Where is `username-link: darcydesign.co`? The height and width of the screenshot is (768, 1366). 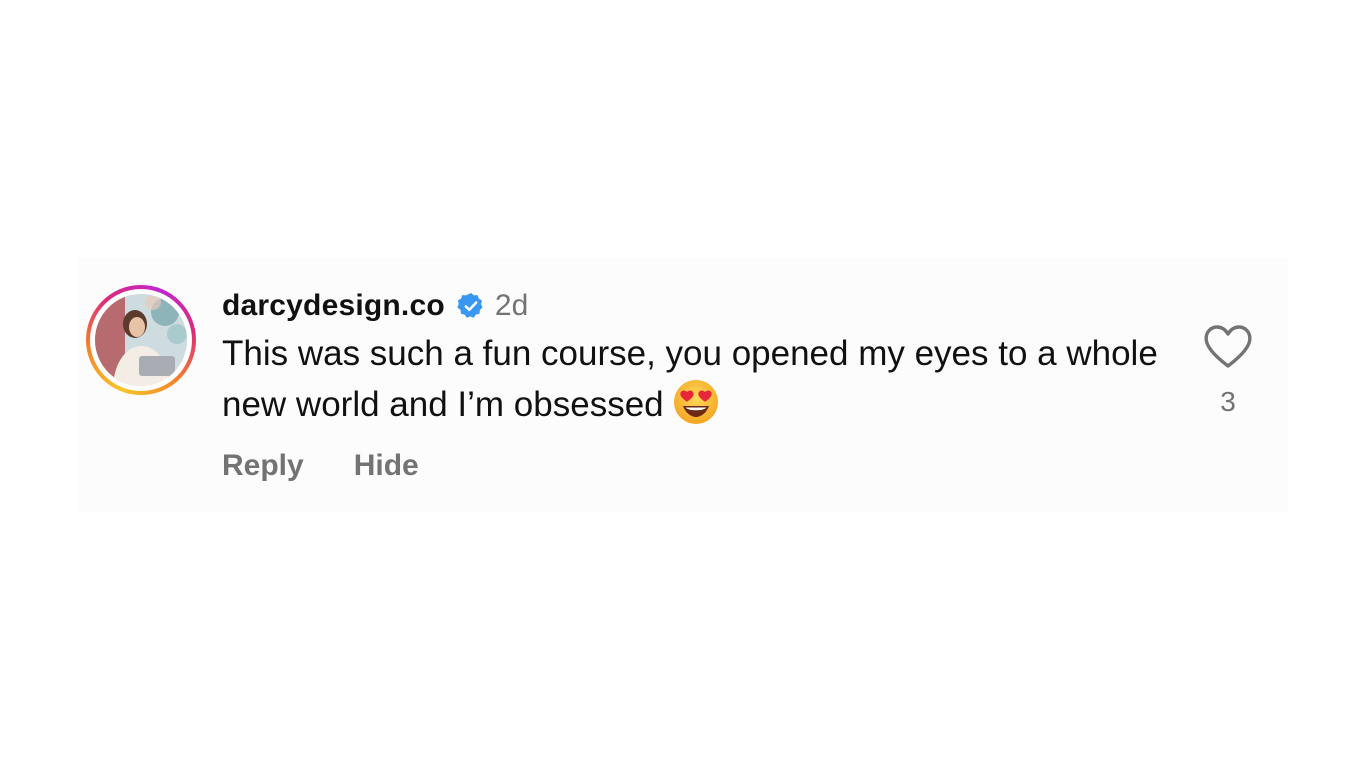
username-link: darcydesign.co is located at coordinates (333, 306).